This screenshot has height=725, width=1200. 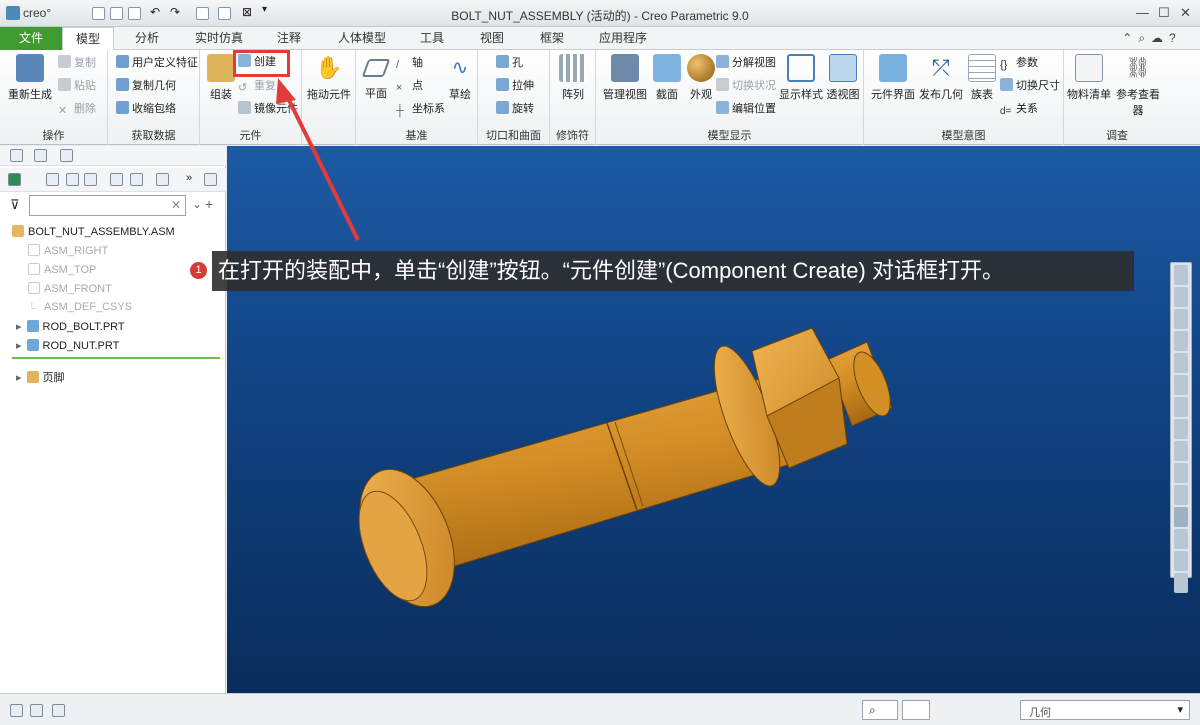 What do you see at coordinates (893, 78) in the screenshot?
I see `component-interface-button: 元件界面` at bounding box center [893, 78].